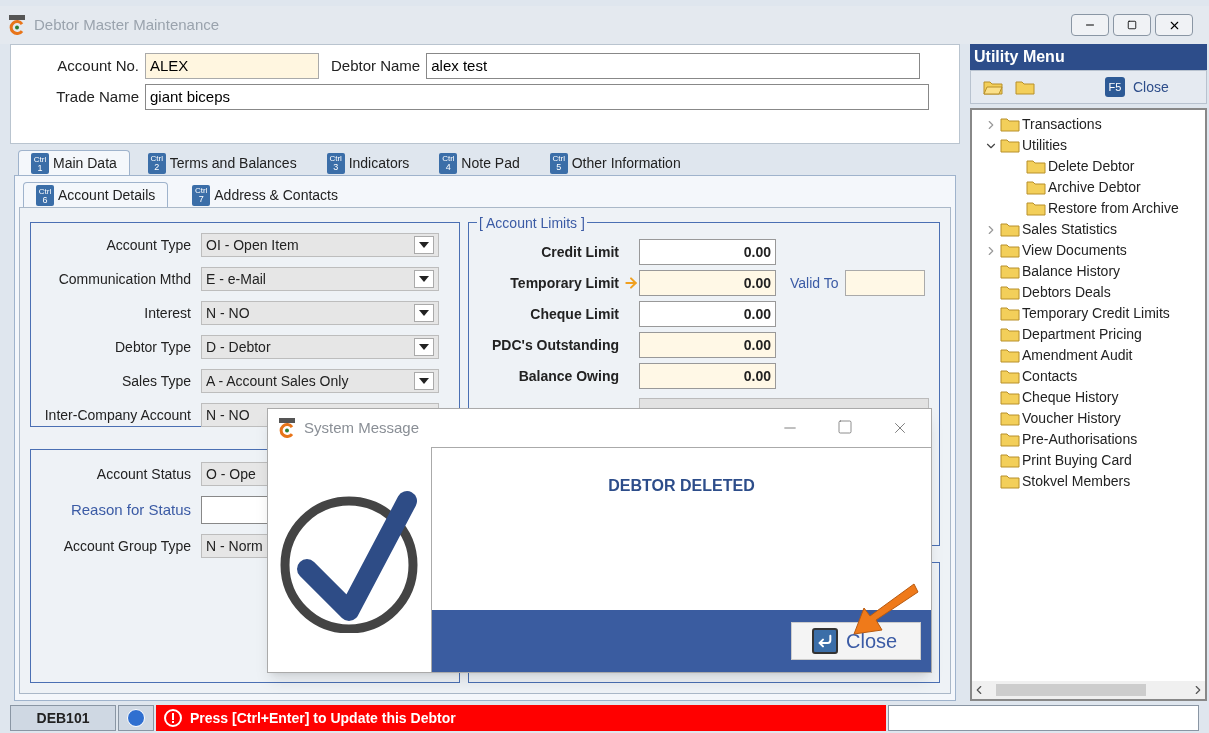 Image resolution: width=1209 pixels, height=733 pixels. I want to click on field-label: PDC's Outstanding, so click(555, 345).